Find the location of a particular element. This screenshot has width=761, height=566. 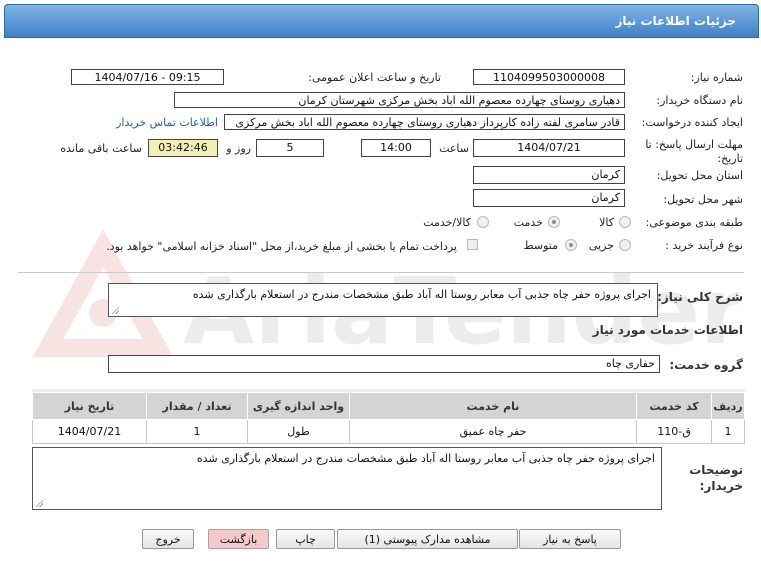

days-label: روز و is located at coordinates (238, 148).